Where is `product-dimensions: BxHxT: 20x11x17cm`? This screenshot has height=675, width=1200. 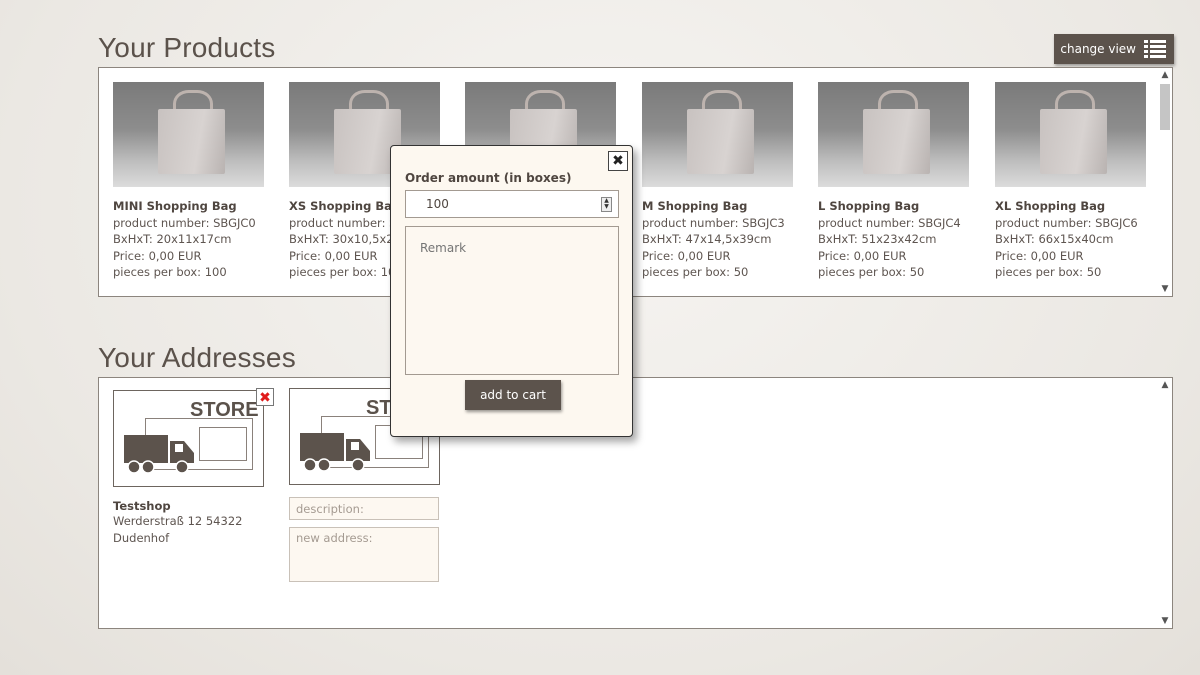 product-dimensions: BxHxT: 20x11x17cm is located at coordinates (172, 239).